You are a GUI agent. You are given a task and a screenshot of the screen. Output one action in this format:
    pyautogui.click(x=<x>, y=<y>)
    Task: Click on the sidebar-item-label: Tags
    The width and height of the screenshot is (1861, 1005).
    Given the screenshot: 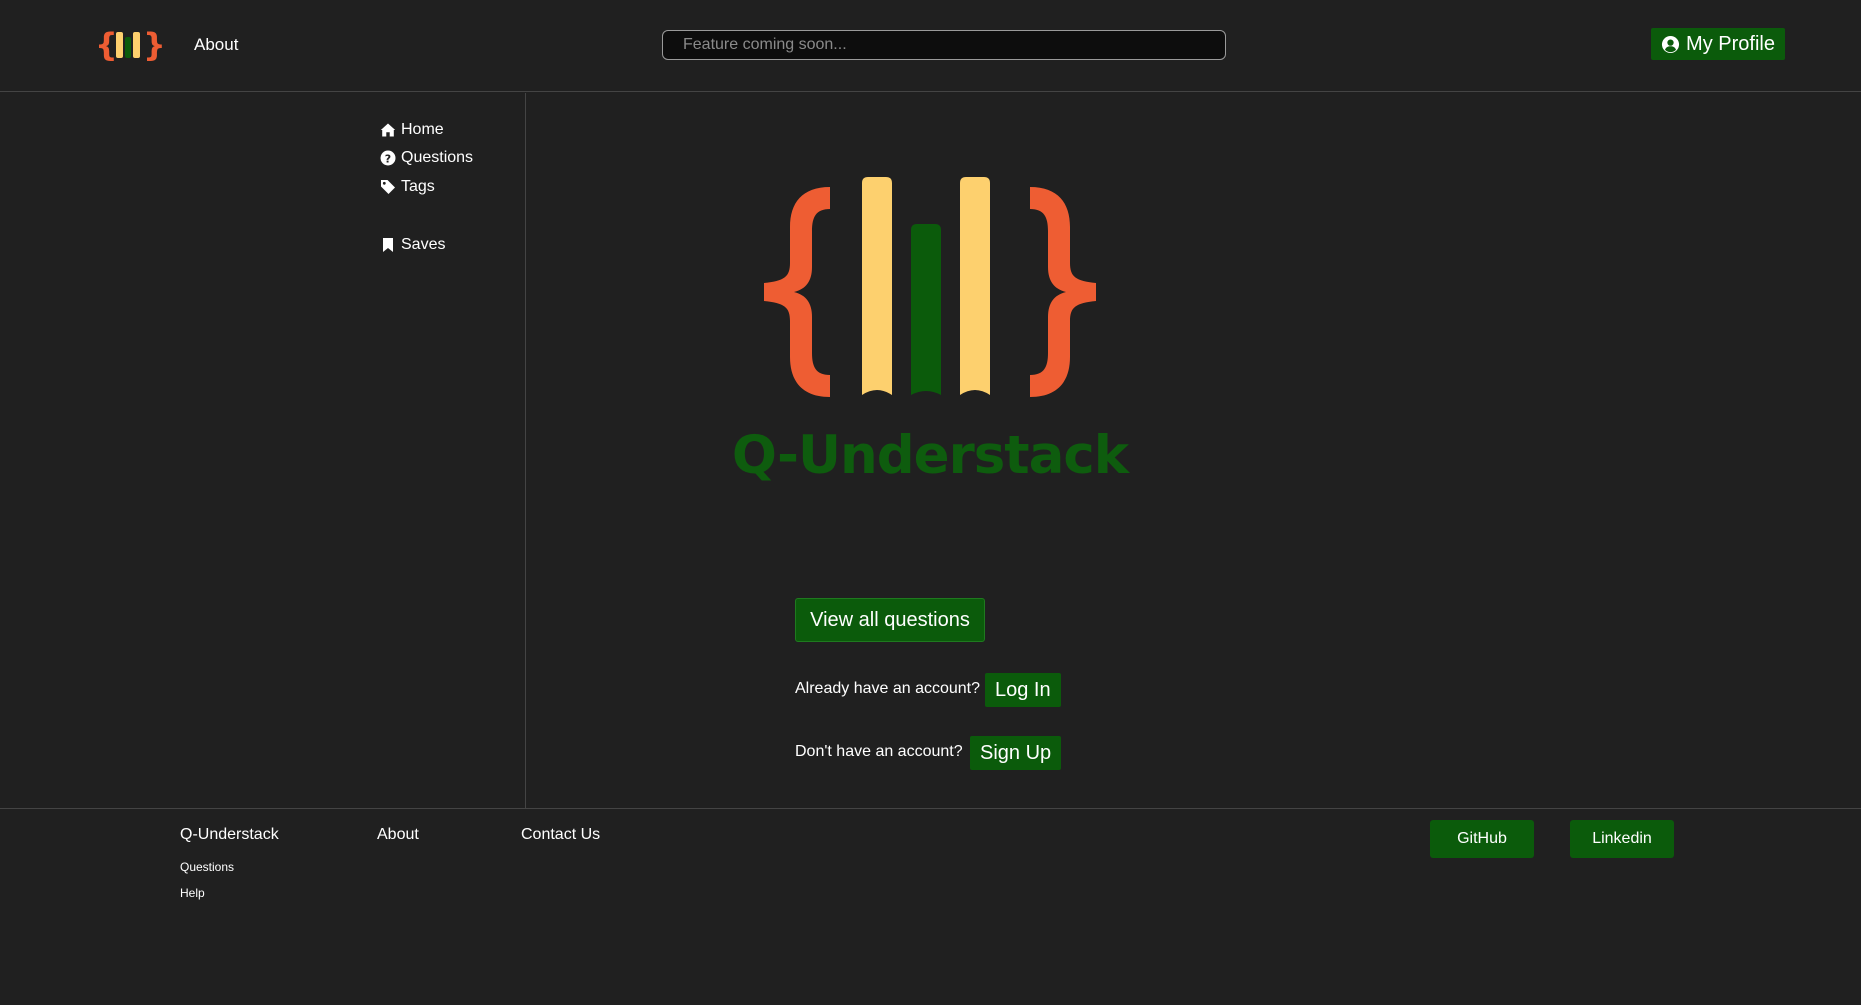 What is the action you would take?
    pyautogui.click(x=418, y=186)
    